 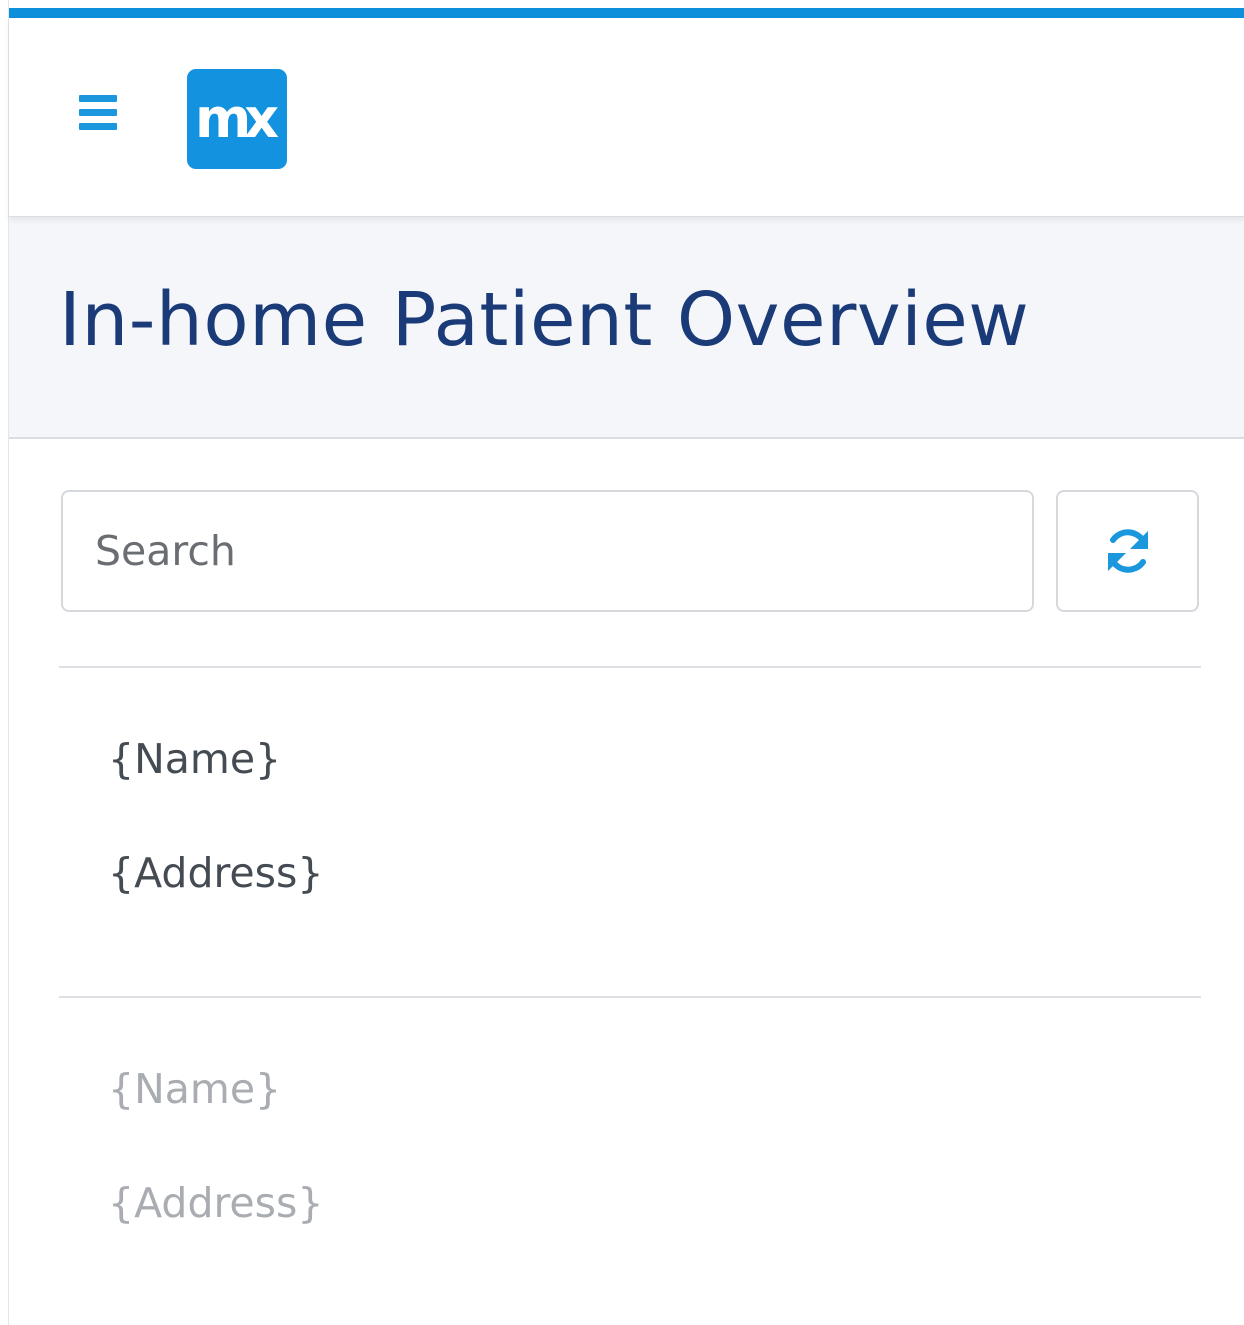 I want to click on top-navigation-bar: mx, so click(x=626, y=117).